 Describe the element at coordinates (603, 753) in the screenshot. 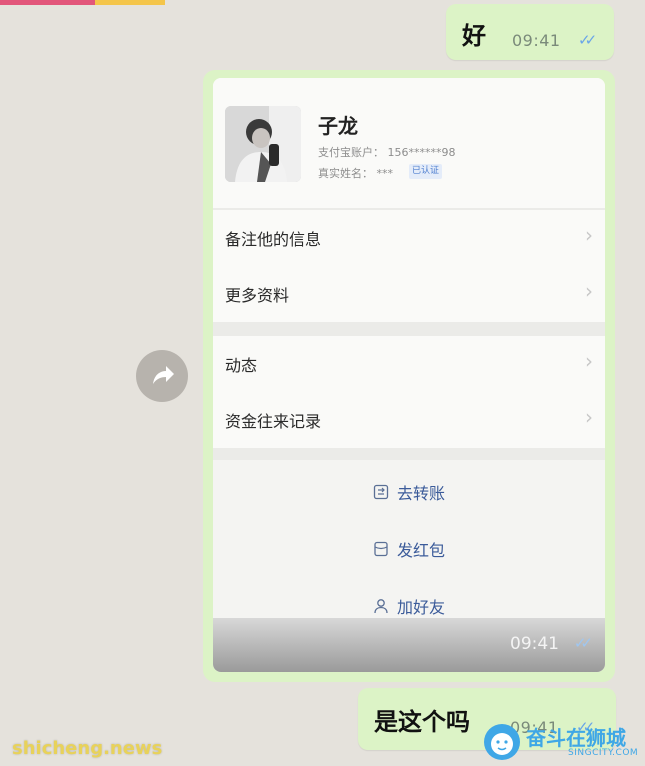

I see `brand-name-en: SINGCITY.COM` at that location.